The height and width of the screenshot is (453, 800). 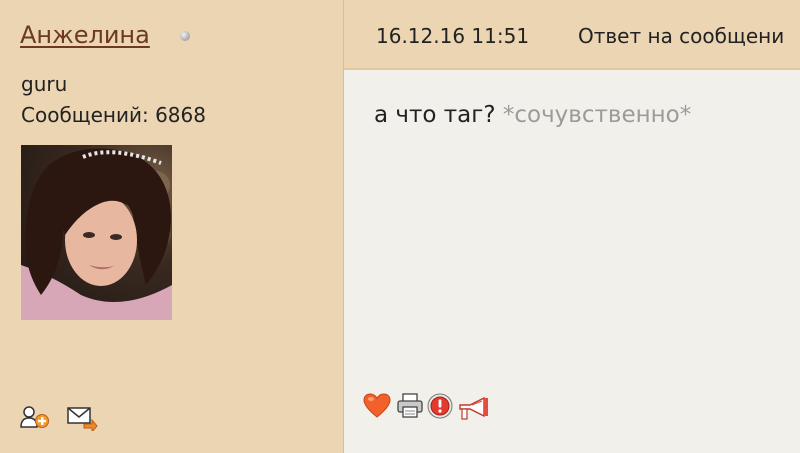 What do you see at coordinates (597, 115) in the screenshot?
I see `message-emote: *сочувственно*` at bounding box center [597, 115].